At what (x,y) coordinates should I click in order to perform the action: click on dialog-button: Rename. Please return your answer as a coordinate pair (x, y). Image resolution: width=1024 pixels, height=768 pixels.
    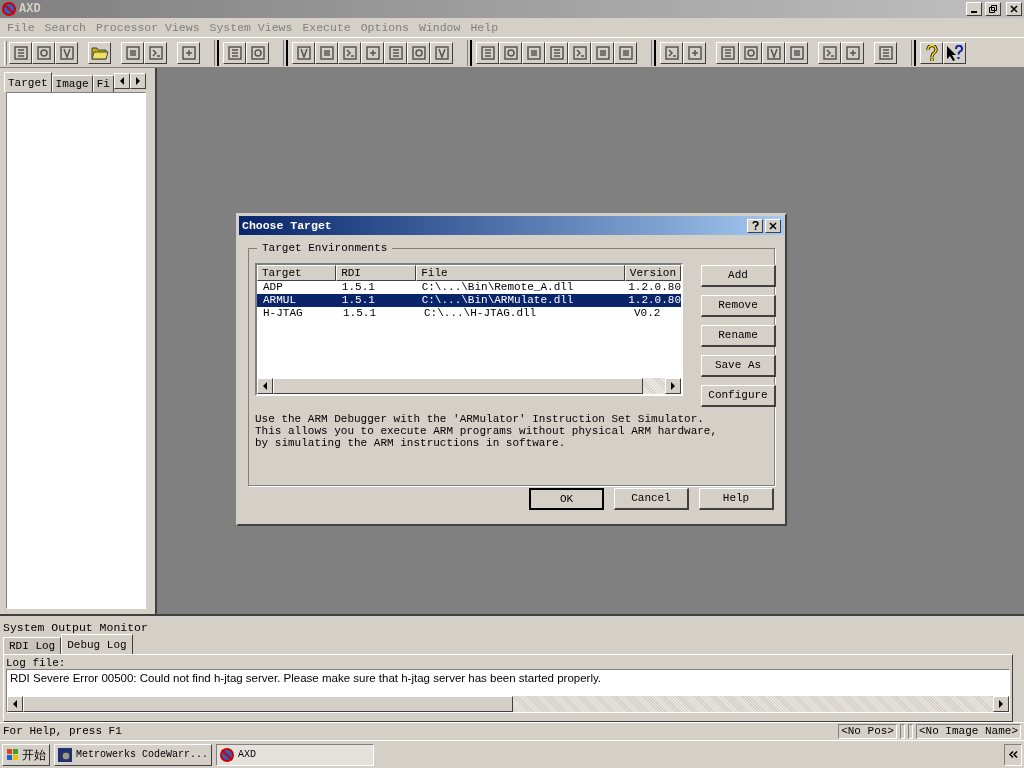
    Looking at the image, I should click on (738, 336).